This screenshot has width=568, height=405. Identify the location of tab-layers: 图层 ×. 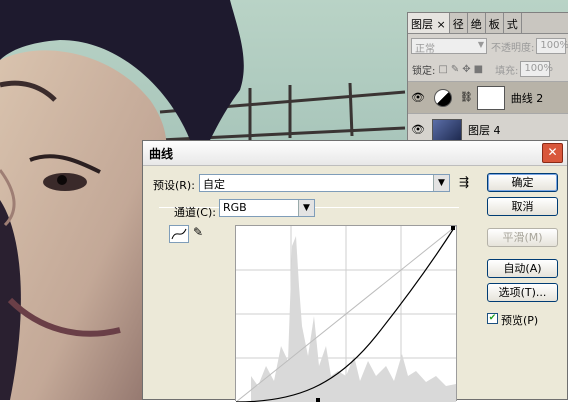
(429, 23).